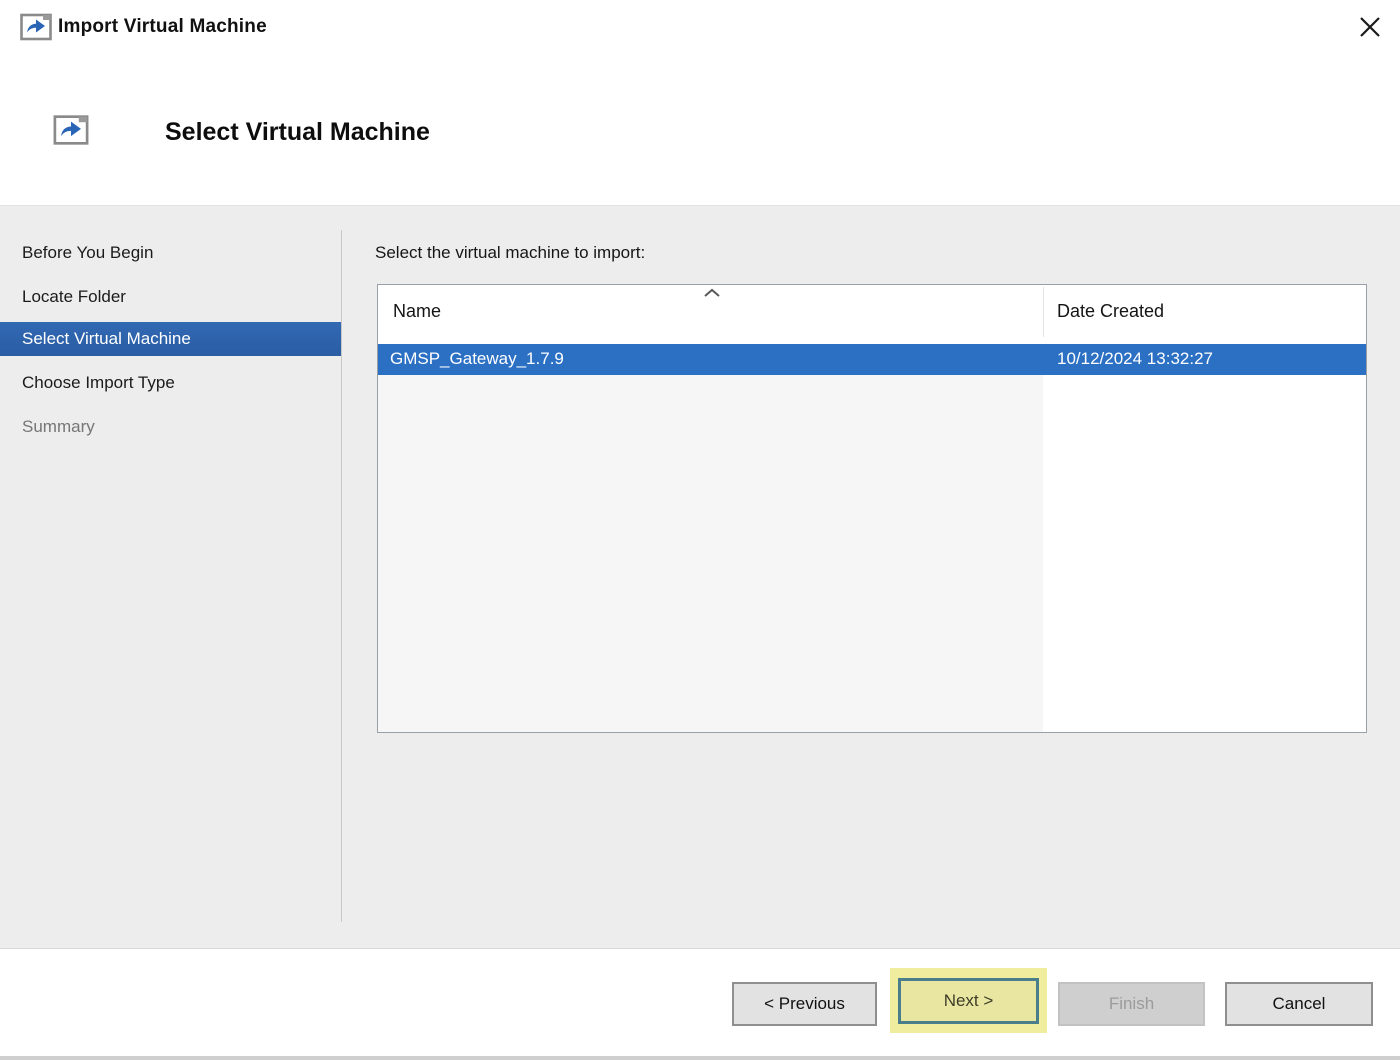 The width and height of the screenshot is (1400, 1060). I want to click on next-button: Next >, so click(968, 1000).